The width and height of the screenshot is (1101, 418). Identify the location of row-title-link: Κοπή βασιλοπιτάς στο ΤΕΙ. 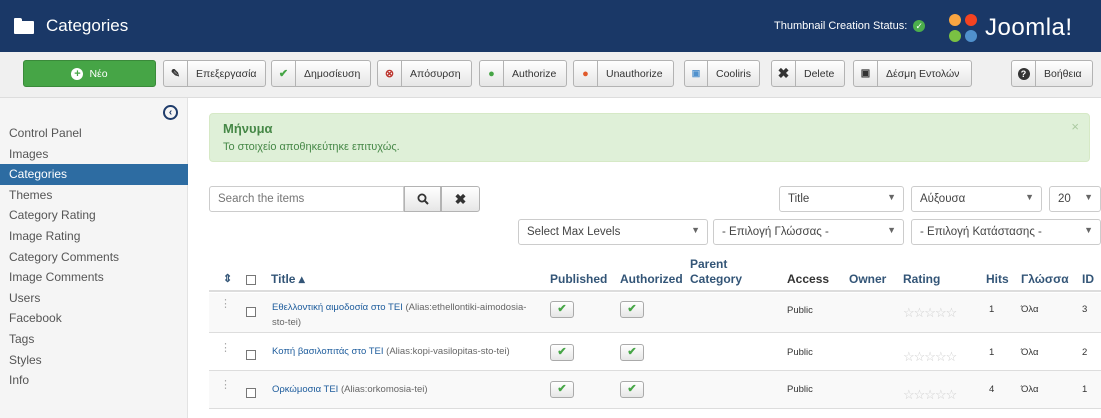
(328, 351).